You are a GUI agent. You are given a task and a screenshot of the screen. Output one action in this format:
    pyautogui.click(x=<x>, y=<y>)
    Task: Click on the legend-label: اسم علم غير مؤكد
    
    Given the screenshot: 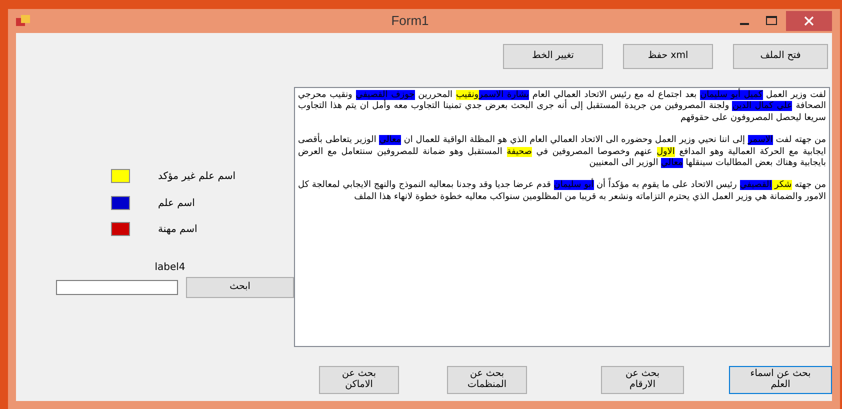 What is the action you would take?
    pyautogui.click(x=197, y=177)
    